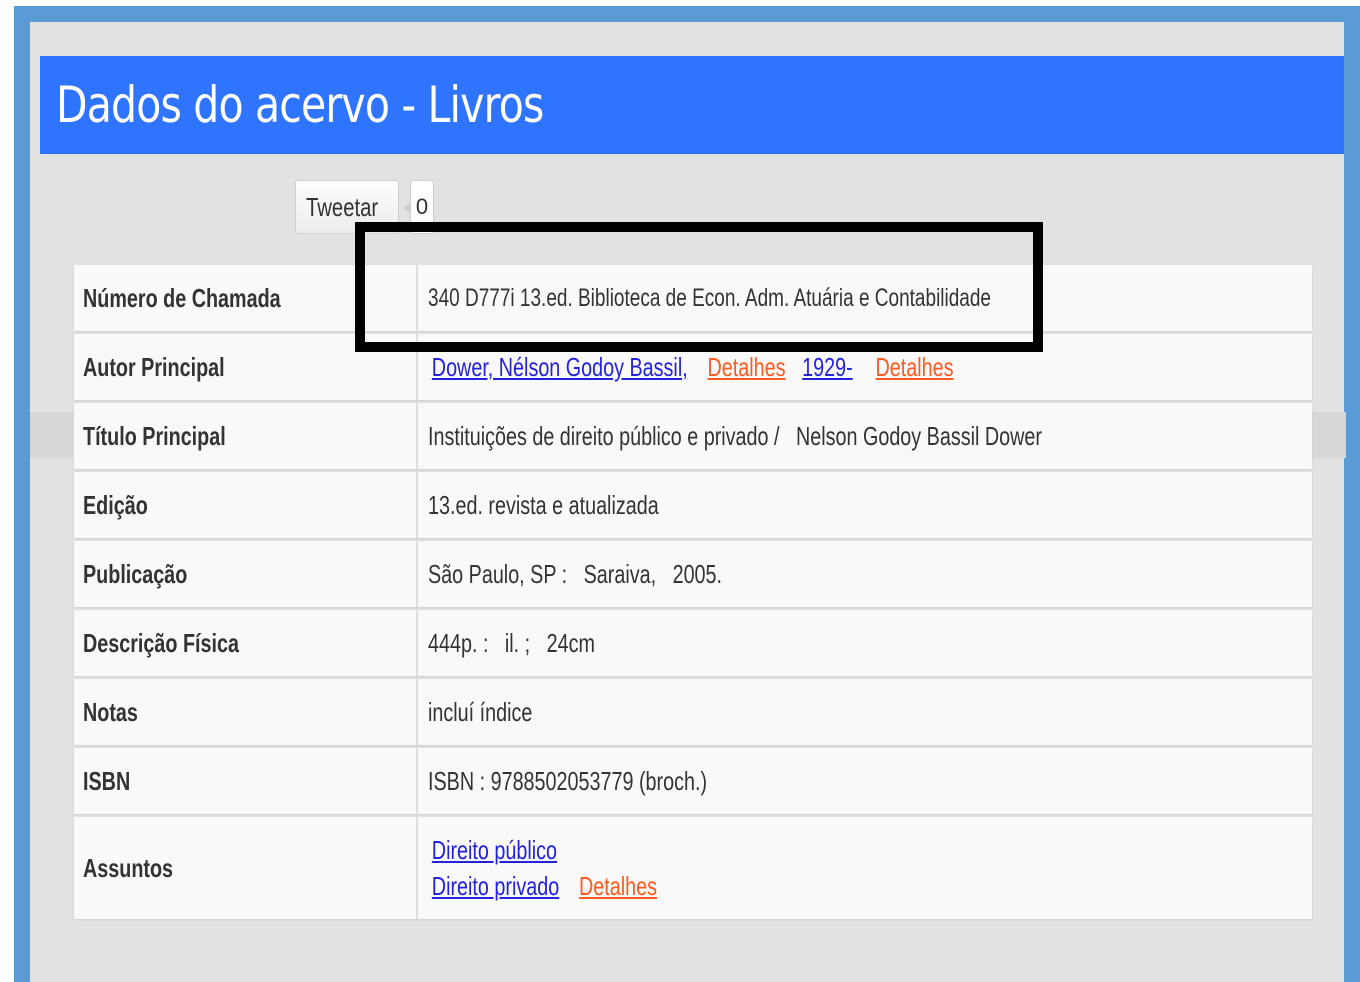 This screenshot has width=1360, height=982. Describe the element at coordinates (618, 886) in the screenshot. I see `subject-details-link: Detalhes` at that location.